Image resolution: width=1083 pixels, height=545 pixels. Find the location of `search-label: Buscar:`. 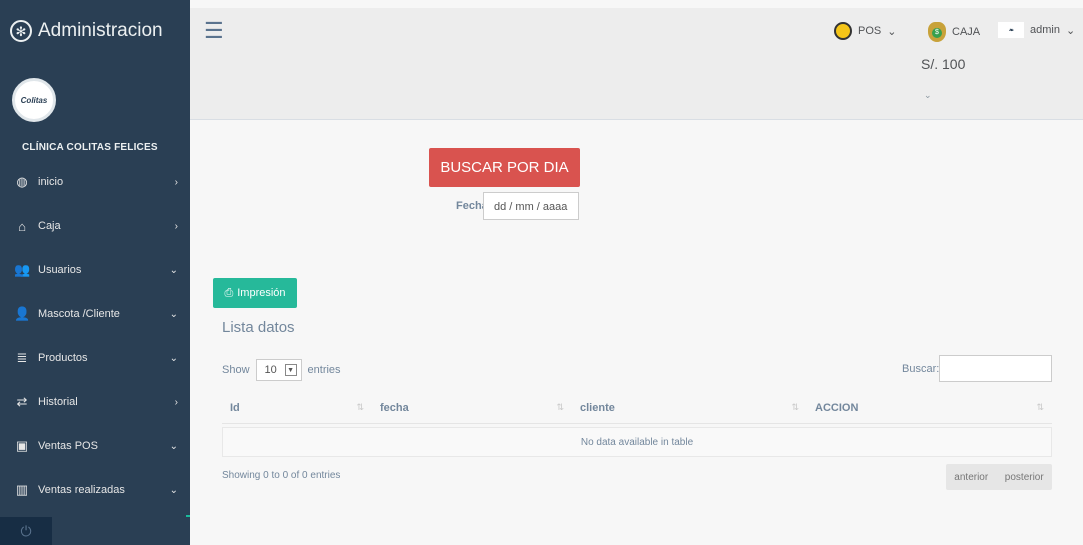

search-label: Buscar: is located at coordinates (921, 369).